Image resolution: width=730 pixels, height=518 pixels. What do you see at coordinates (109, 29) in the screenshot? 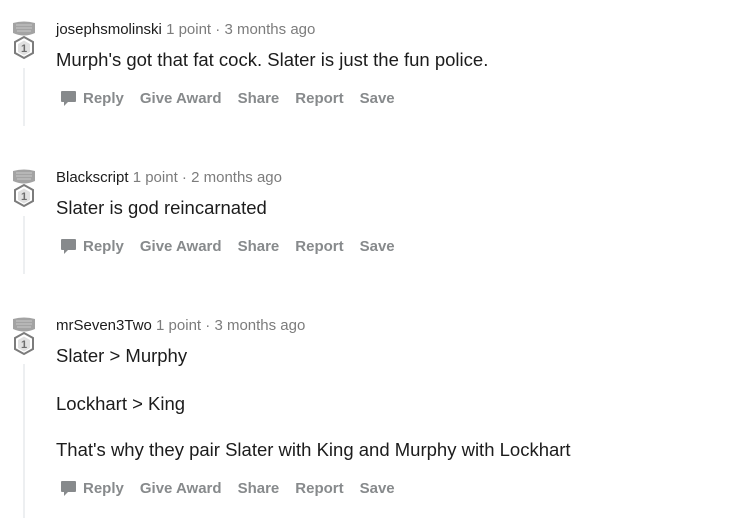
I see `author-name: josephsmolinski` at bounding box center [109, 29].